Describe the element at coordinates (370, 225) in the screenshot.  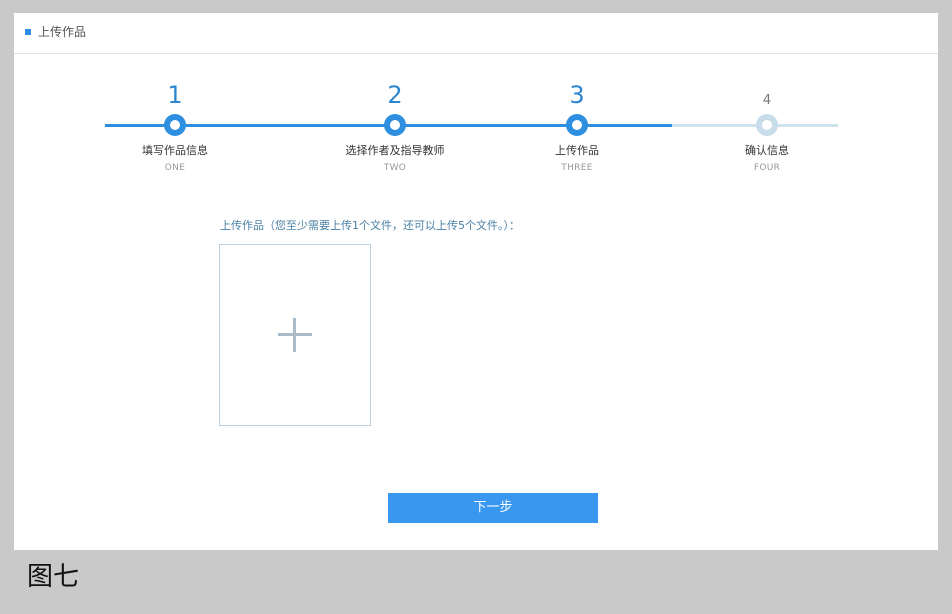
I see `upload-hint: 上传作品（您至少需要上传1个文件，还可以上传5个文件。）：` at that location.